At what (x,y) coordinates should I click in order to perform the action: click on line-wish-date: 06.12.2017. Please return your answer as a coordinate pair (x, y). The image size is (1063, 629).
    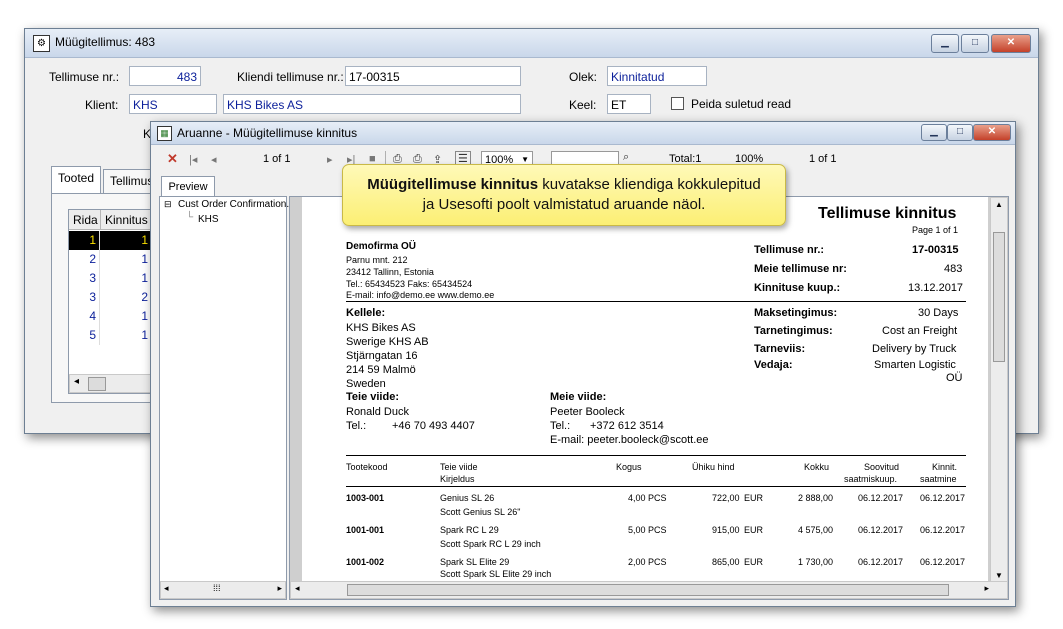
    Looking at the image, I should click on (881, 530).